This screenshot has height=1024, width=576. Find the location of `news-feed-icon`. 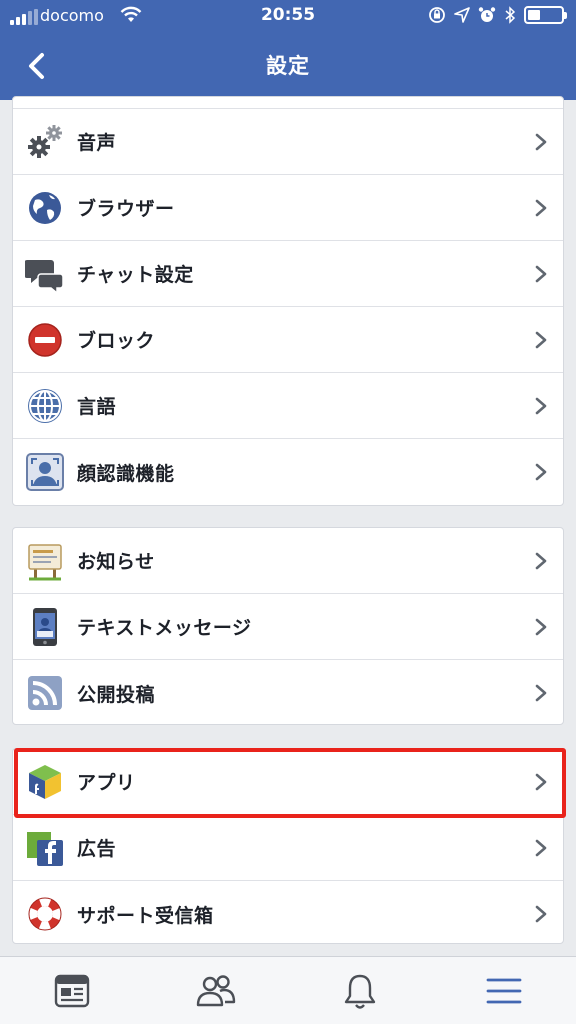

news-feed-icon is located at coordinates (72, 990).